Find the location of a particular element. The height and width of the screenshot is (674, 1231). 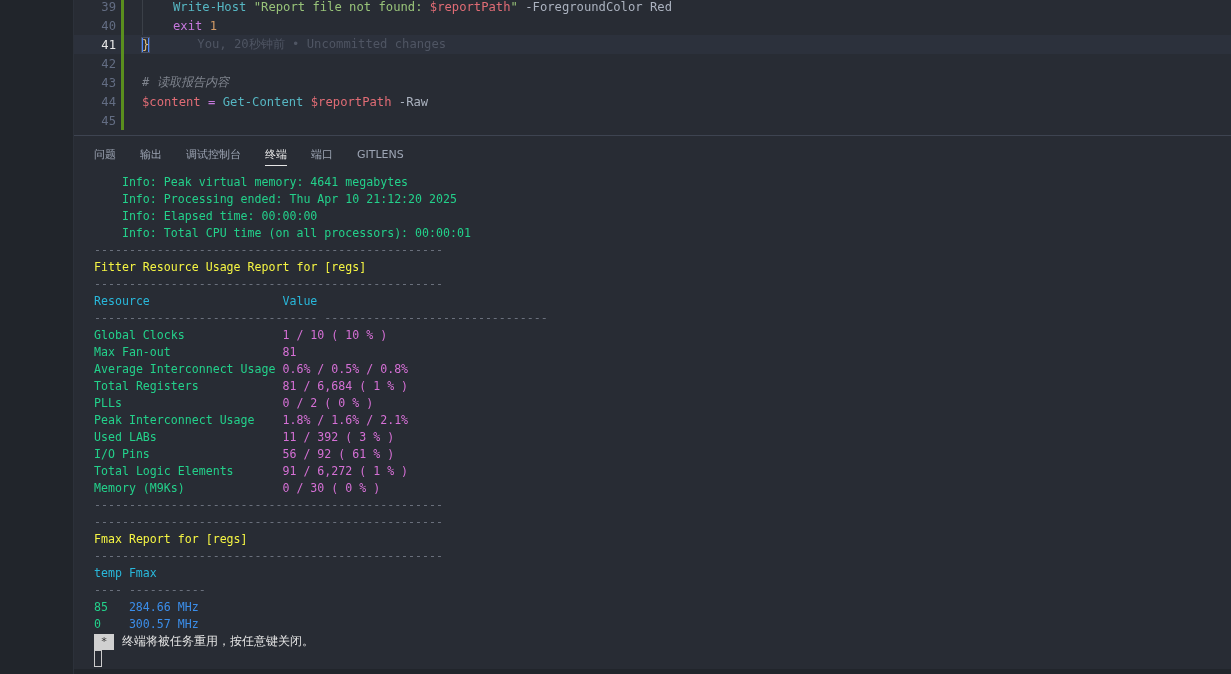

table-cell-text: Max Fan-out is located at coordinates (133, 352).